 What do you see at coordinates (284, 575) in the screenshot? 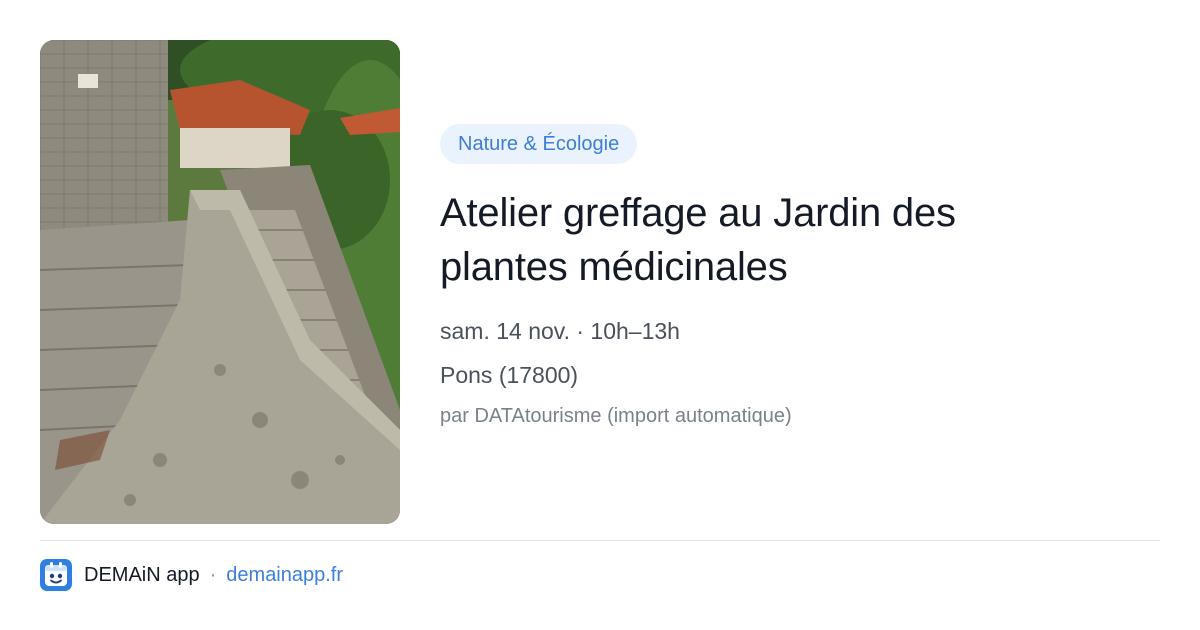
I see `app-link: demainapp.fr` at bounding box center [284, 575].